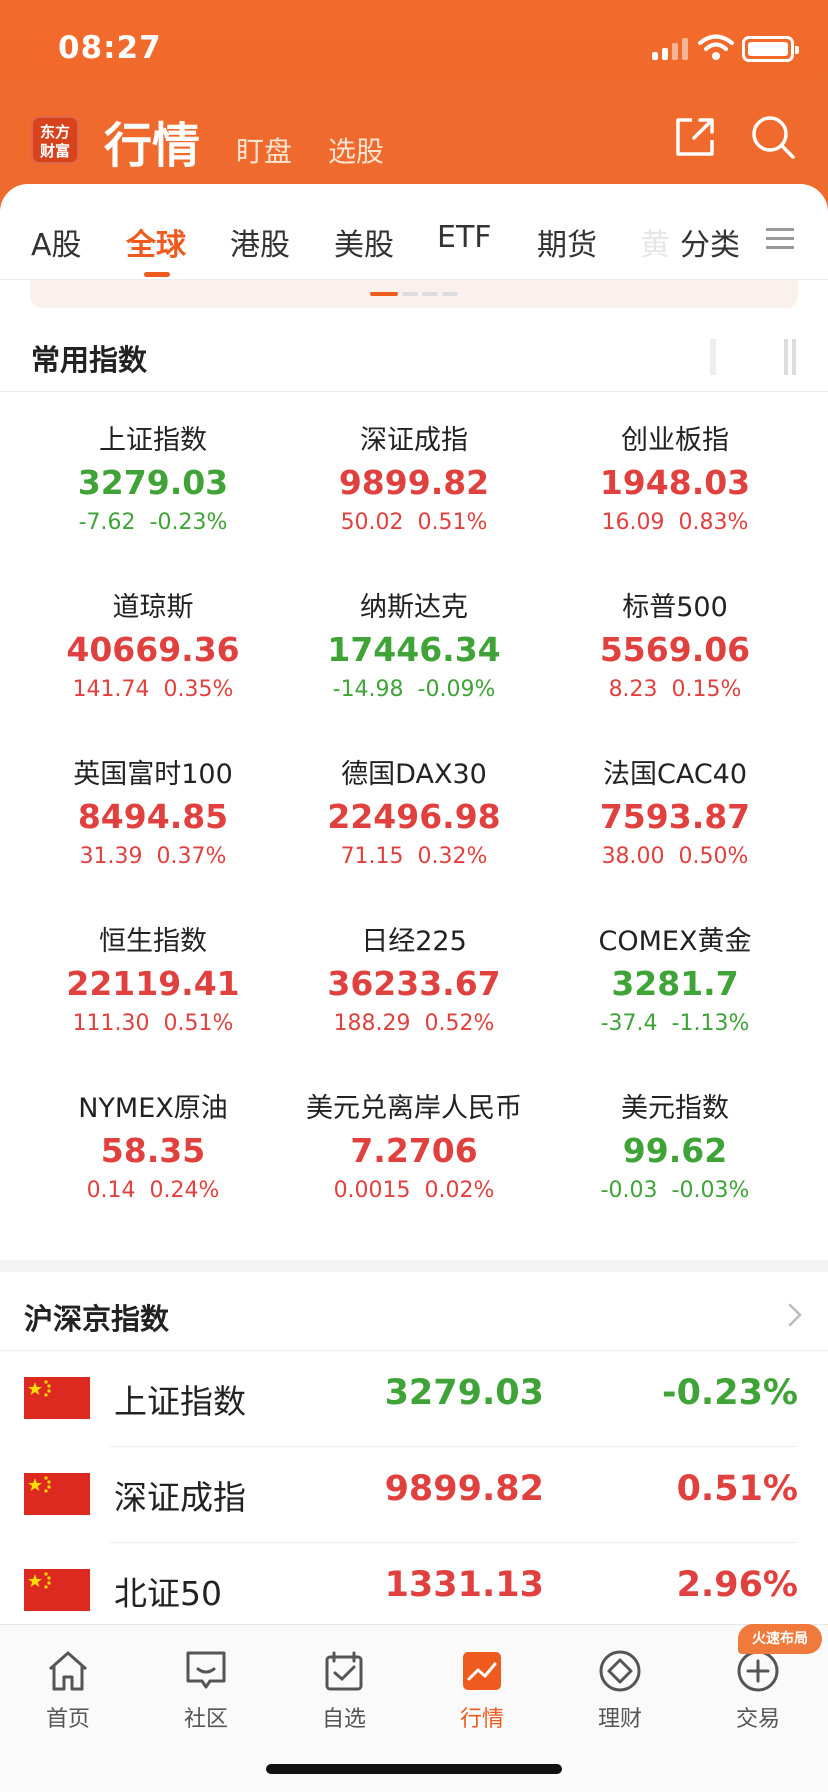 The width and height of the screenshot is (828, 1792). Describe the element at coordinates (737, 1489) in the screenshot. I see `row-index-change: 0.51%` at that location.